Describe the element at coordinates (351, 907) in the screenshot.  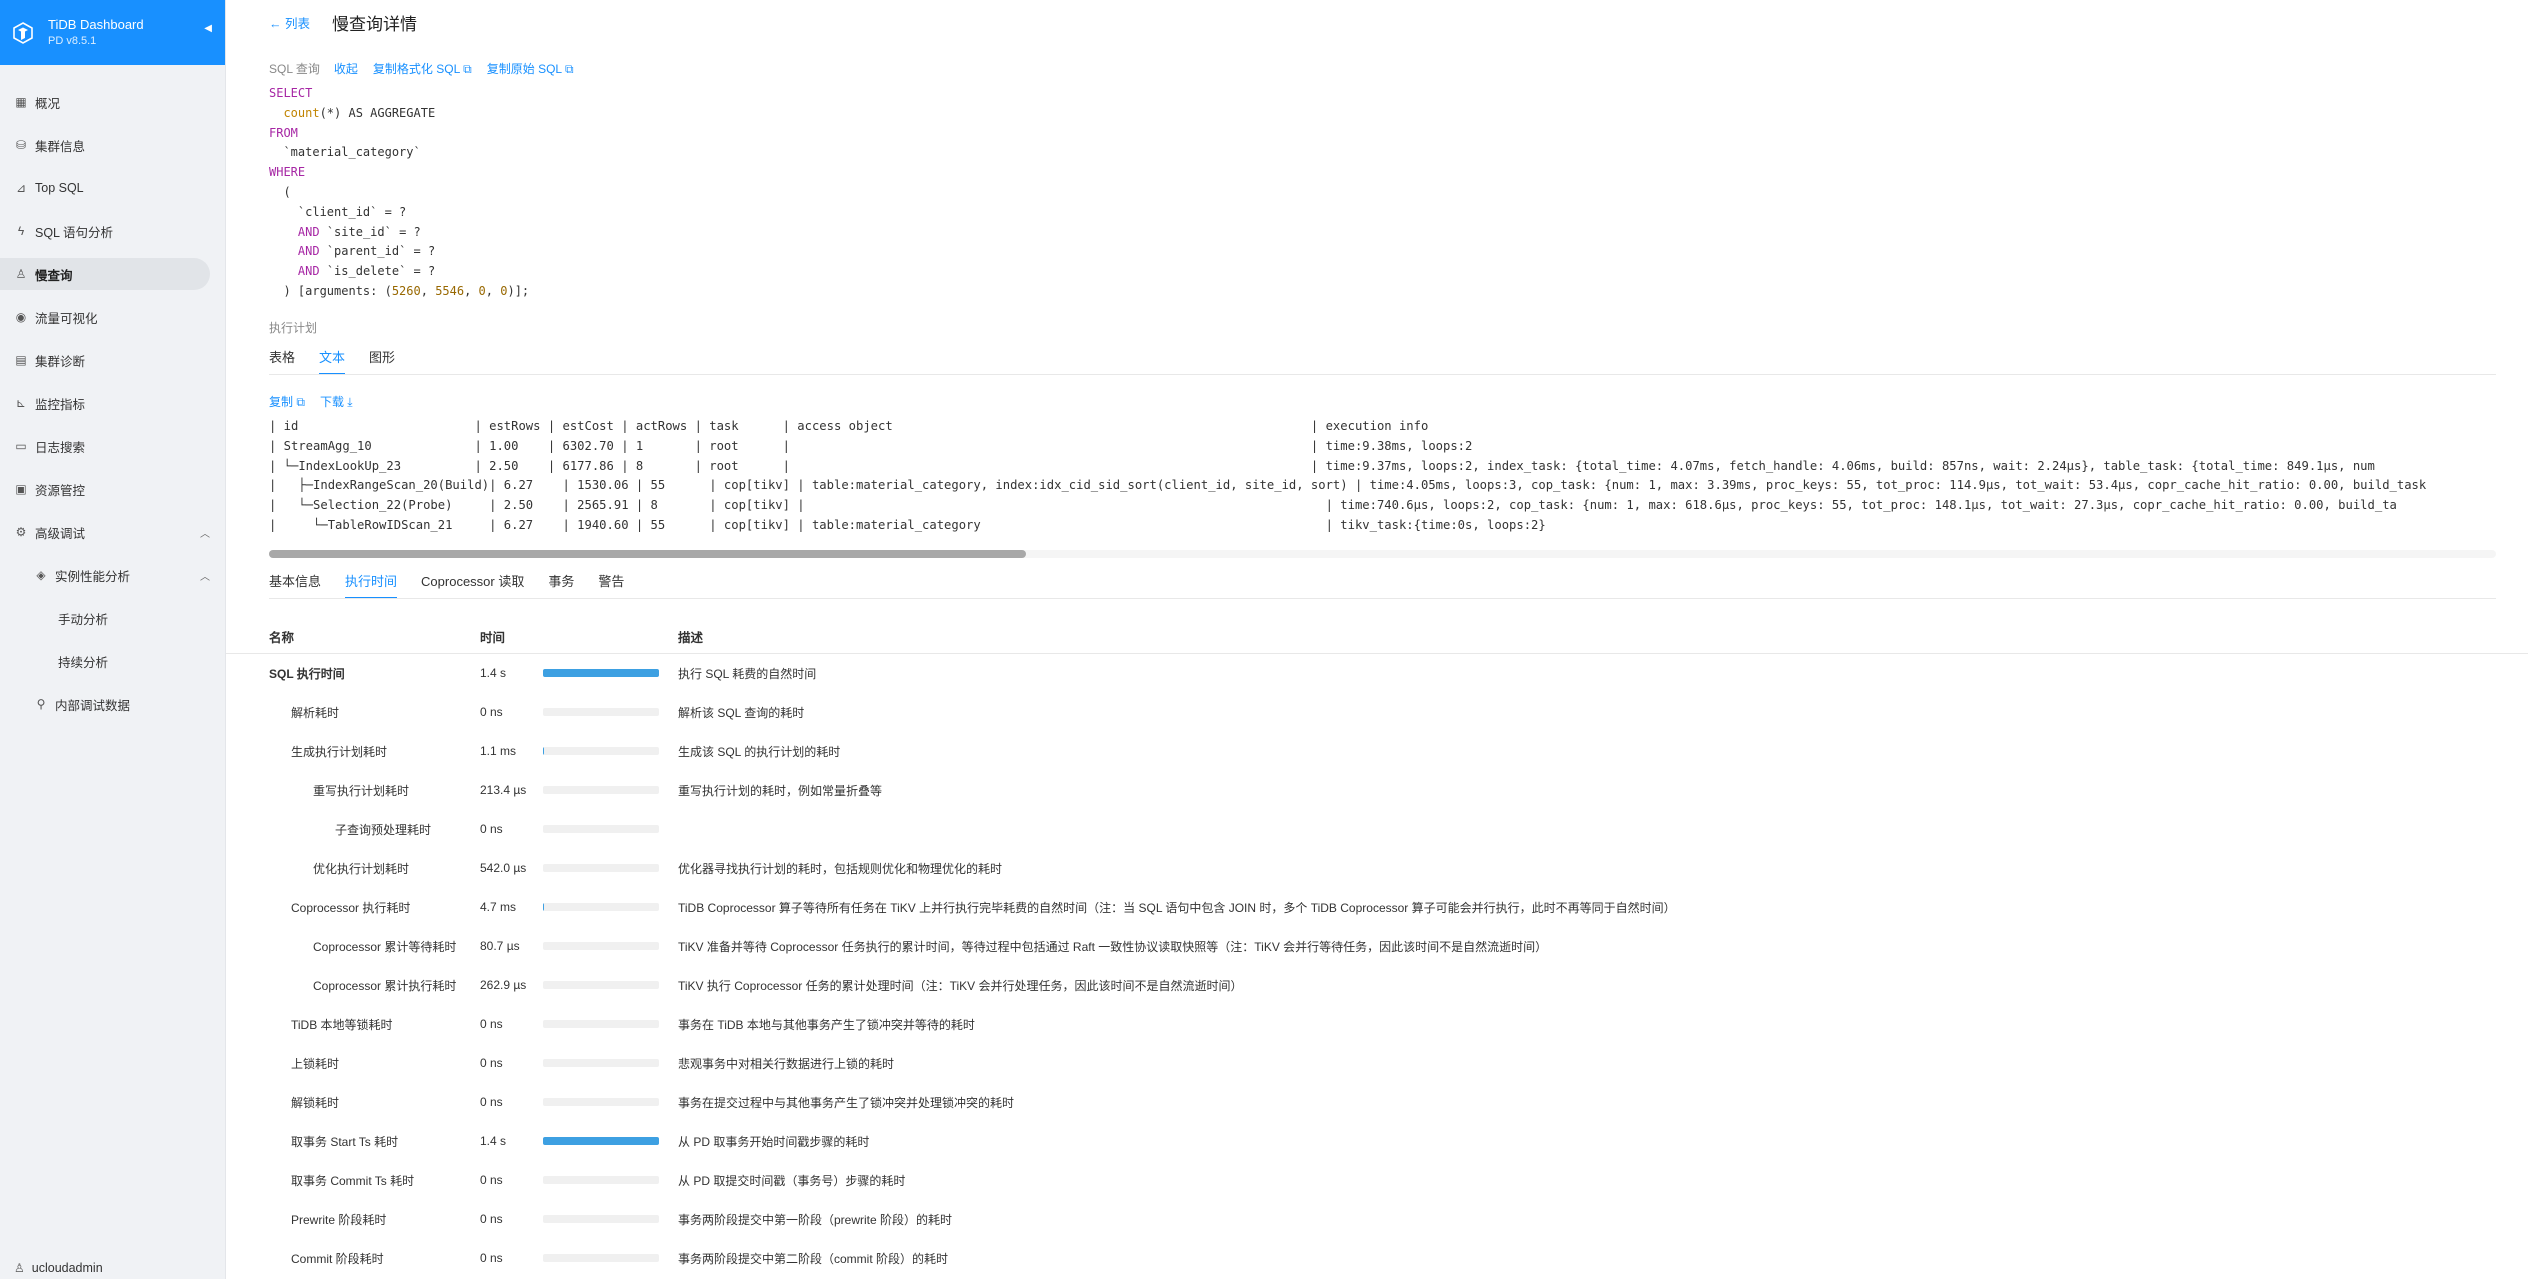
I see `row-name: Coprocessor 执行耗时` at that location.